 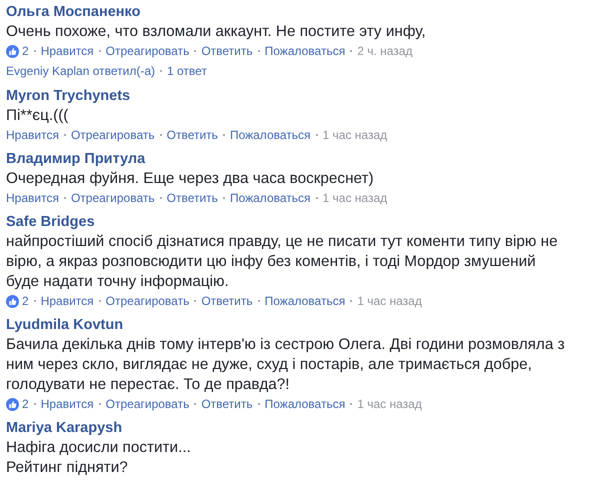 I want to click on author-name: Mariya Karapysh, so click(x=64, y=428).